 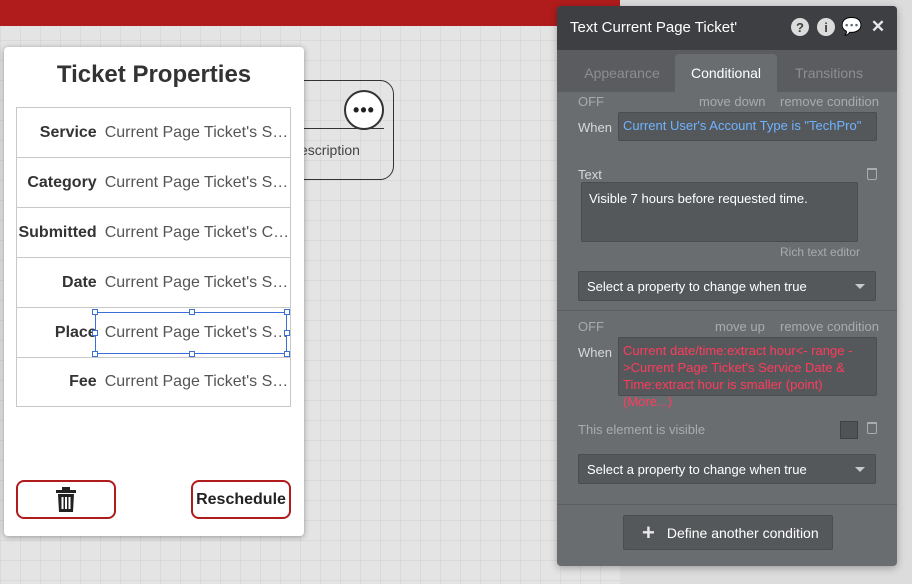 I want to click on property-label: Fee, so click(x=83, y=381).